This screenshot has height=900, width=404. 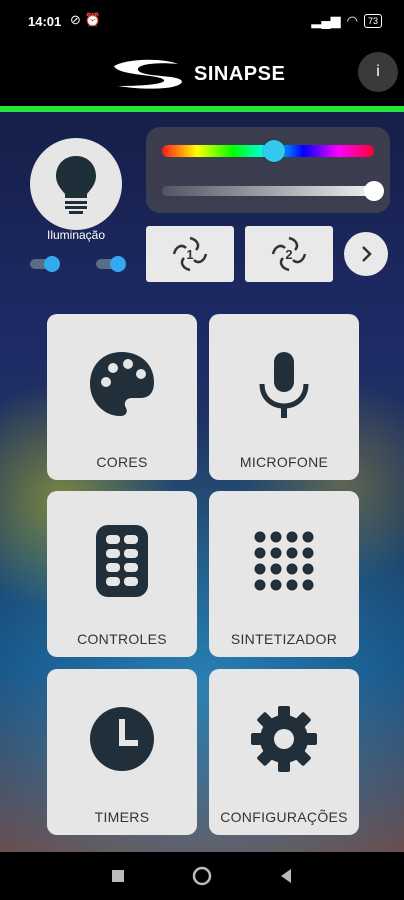 I want to click on brightness-slider-handle, so click(x=374, y=191).